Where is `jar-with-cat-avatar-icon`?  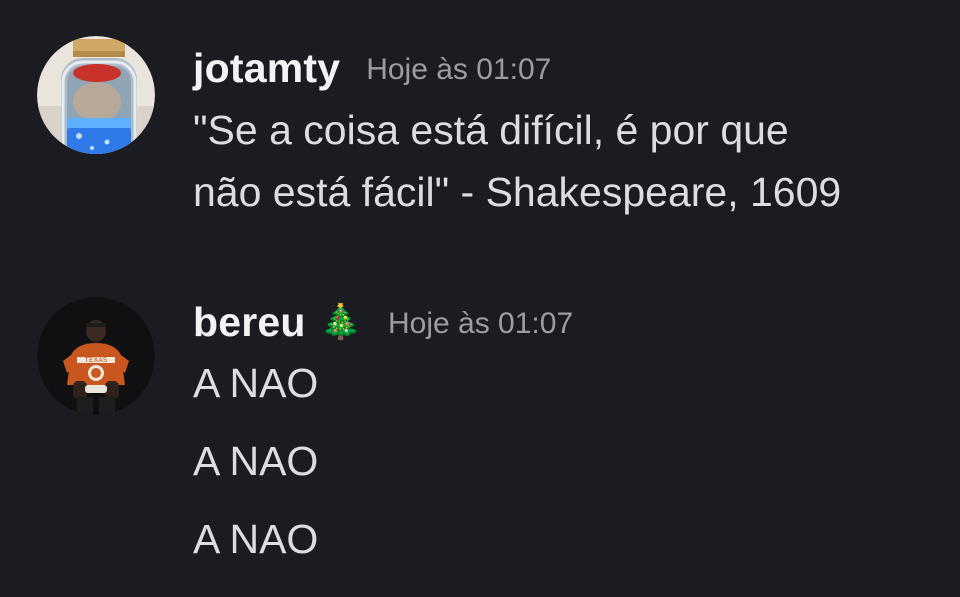
jar-with-cat-avatar-icon is located at coordinates (96, 95).